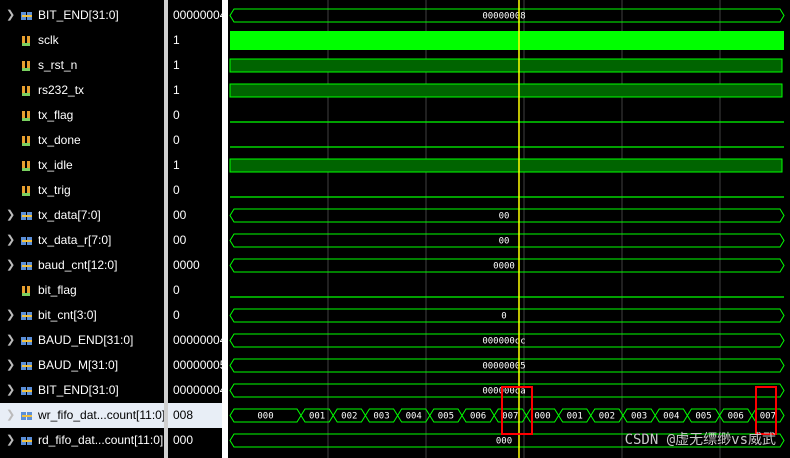  I want to click on wave-value-label: 006, so click(736, 417).